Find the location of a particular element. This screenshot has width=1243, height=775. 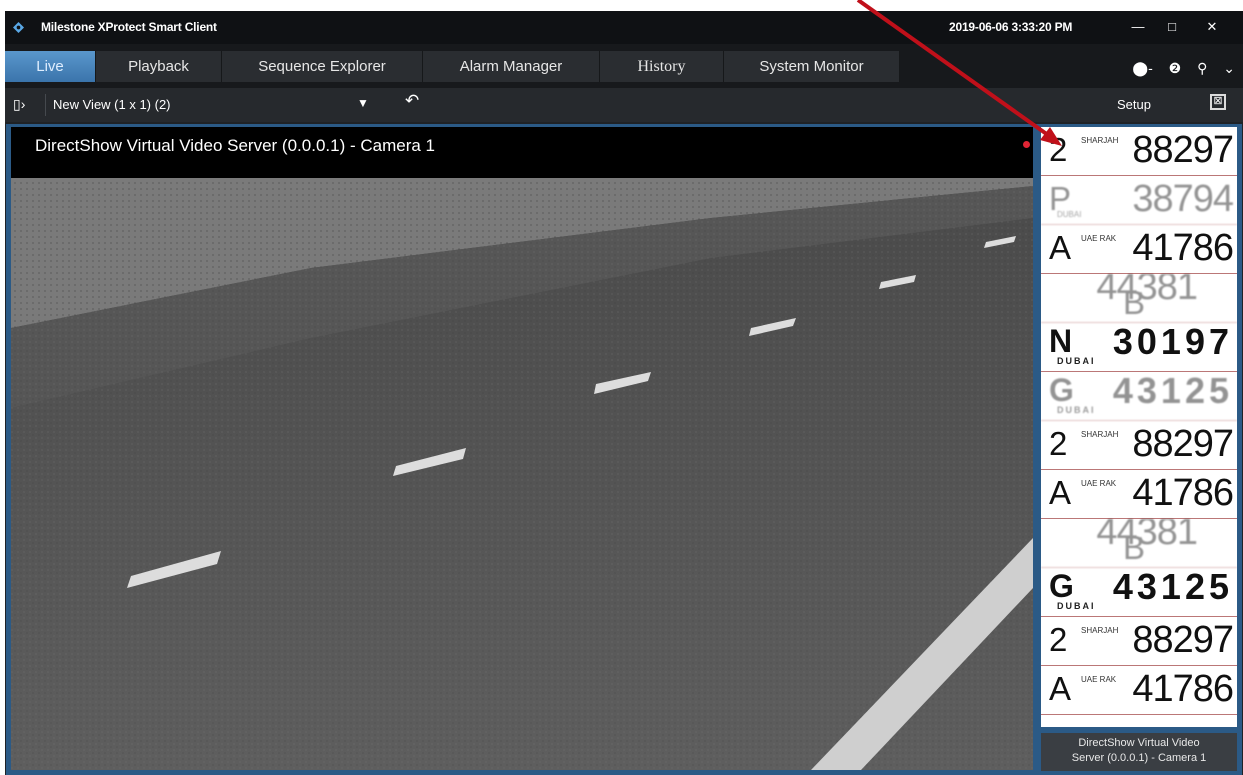

toolbar-divider is located at coordinates (45, 105).